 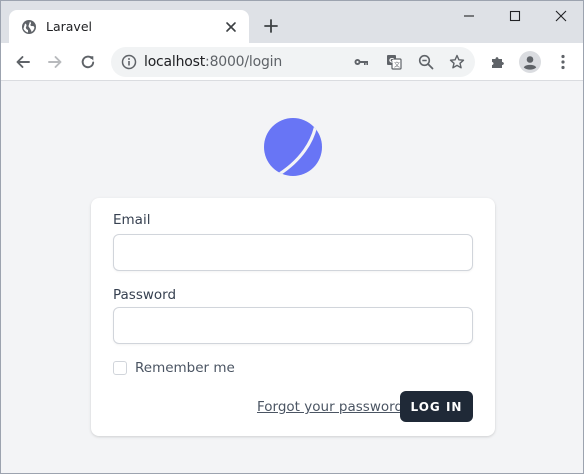 I want to click on password-field, so click(x=293, y=325).